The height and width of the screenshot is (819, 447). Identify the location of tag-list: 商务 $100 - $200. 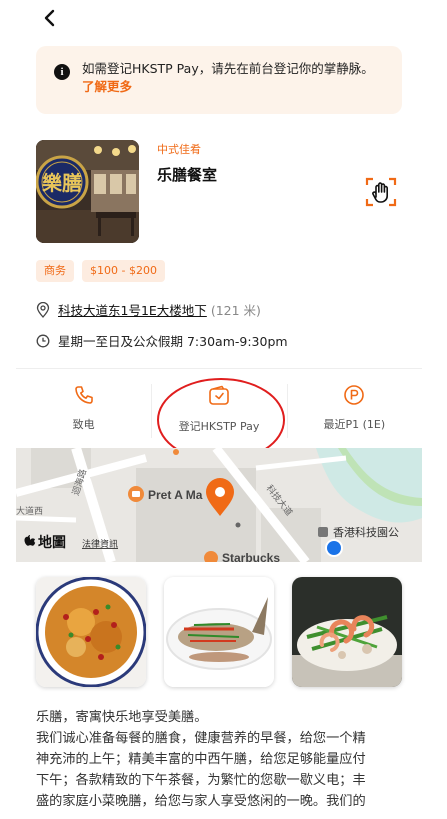
(100, 271).